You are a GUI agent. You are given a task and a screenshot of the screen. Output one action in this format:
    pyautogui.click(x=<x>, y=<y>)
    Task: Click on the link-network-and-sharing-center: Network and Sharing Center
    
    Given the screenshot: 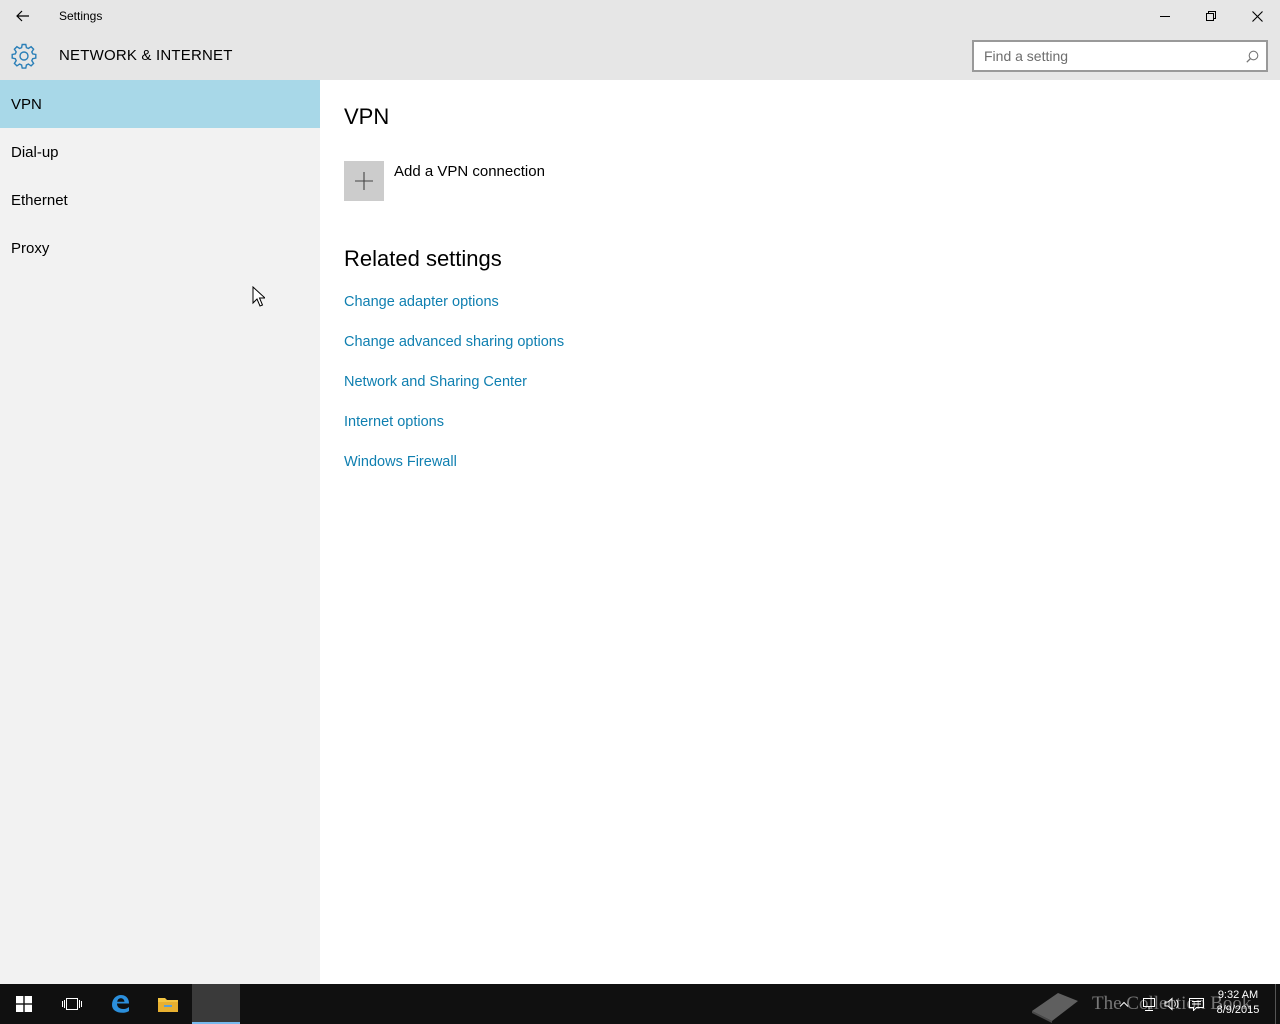 What is the action you would take?
    pyautogui.click(x=454, y=393)
    